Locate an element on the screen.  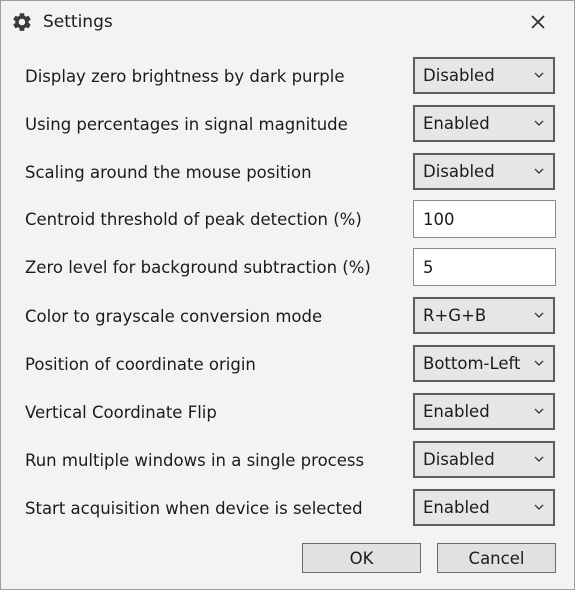
grayscale-mode-select: R+G+B is located at coordinates (484, 315).